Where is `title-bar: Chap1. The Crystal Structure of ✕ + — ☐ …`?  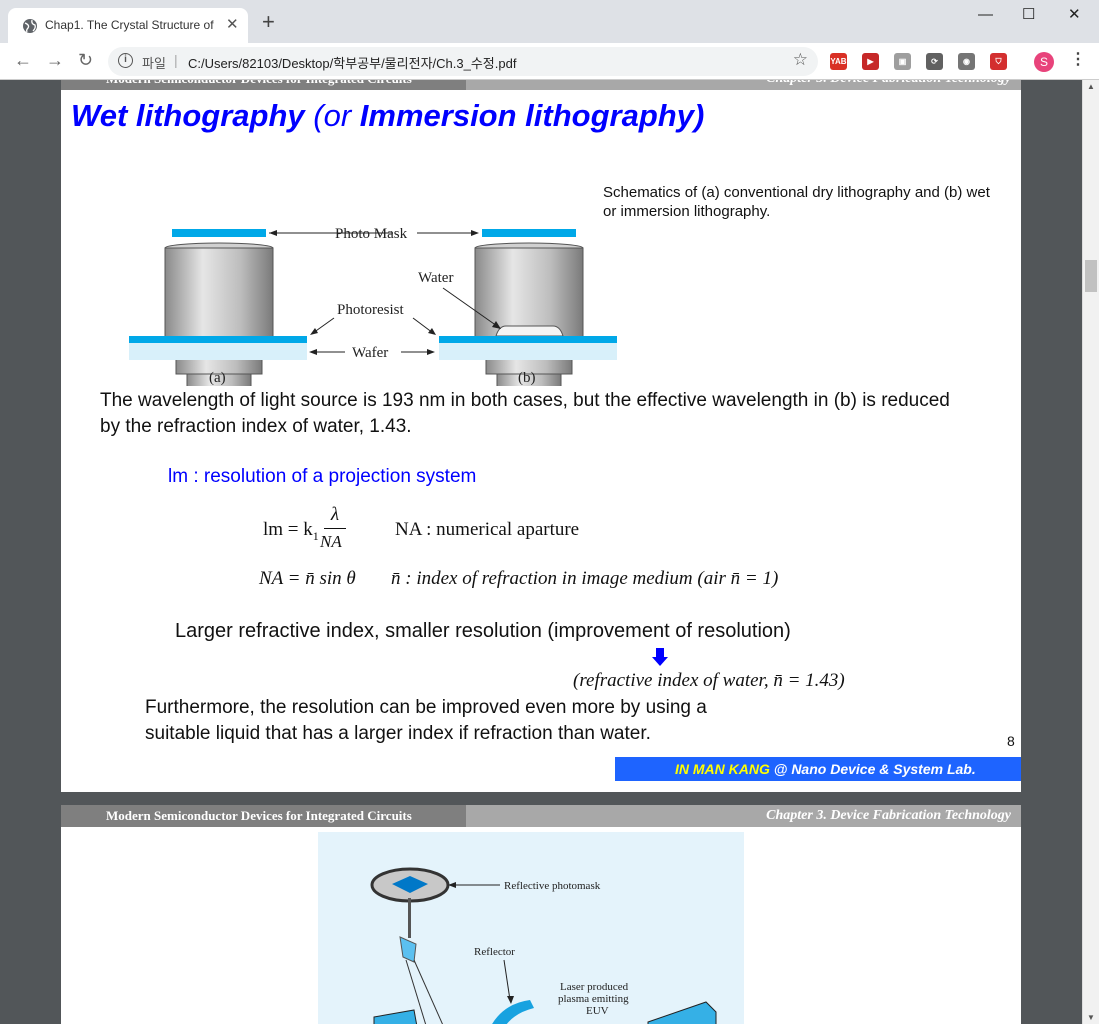 title-bar: Chap1. The Crystal Structure of ✕ + — ☐ … is located at coordinates (549, 21).